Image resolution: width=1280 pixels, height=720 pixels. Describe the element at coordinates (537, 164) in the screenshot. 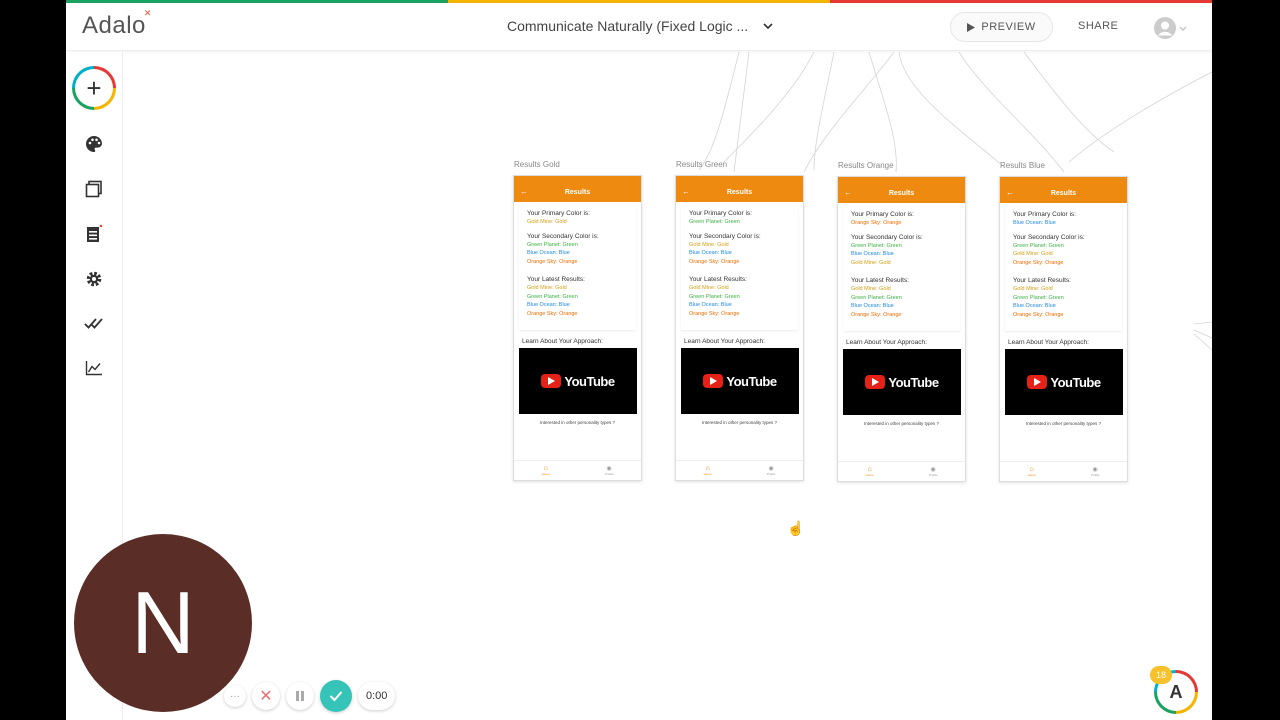

I see `screen-label: Results Gold` at that location.